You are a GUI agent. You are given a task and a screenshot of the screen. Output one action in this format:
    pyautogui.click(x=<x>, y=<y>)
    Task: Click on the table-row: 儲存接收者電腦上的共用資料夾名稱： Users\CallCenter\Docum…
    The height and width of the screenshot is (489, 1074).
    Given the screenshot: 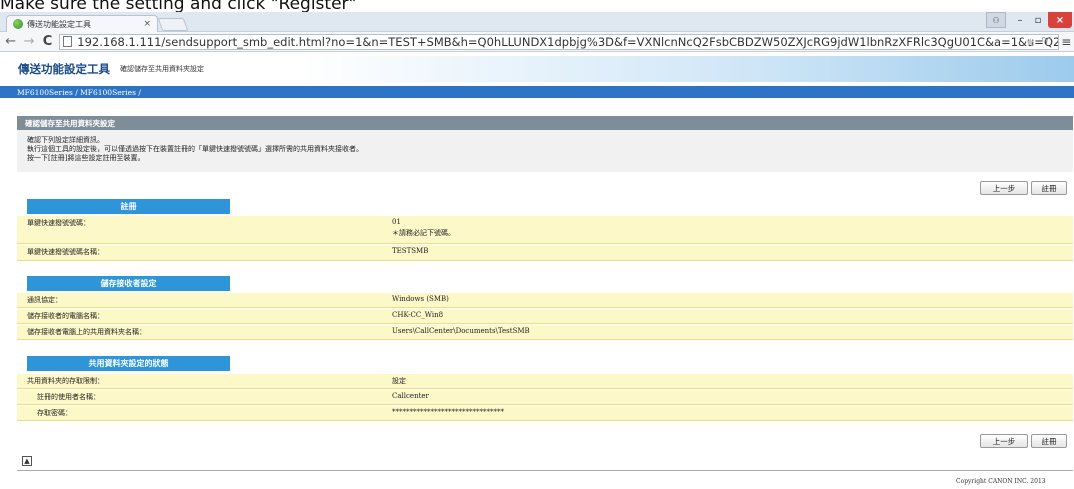 What is the action you would take?
    pyautogui.click(x=545, y=332)
    